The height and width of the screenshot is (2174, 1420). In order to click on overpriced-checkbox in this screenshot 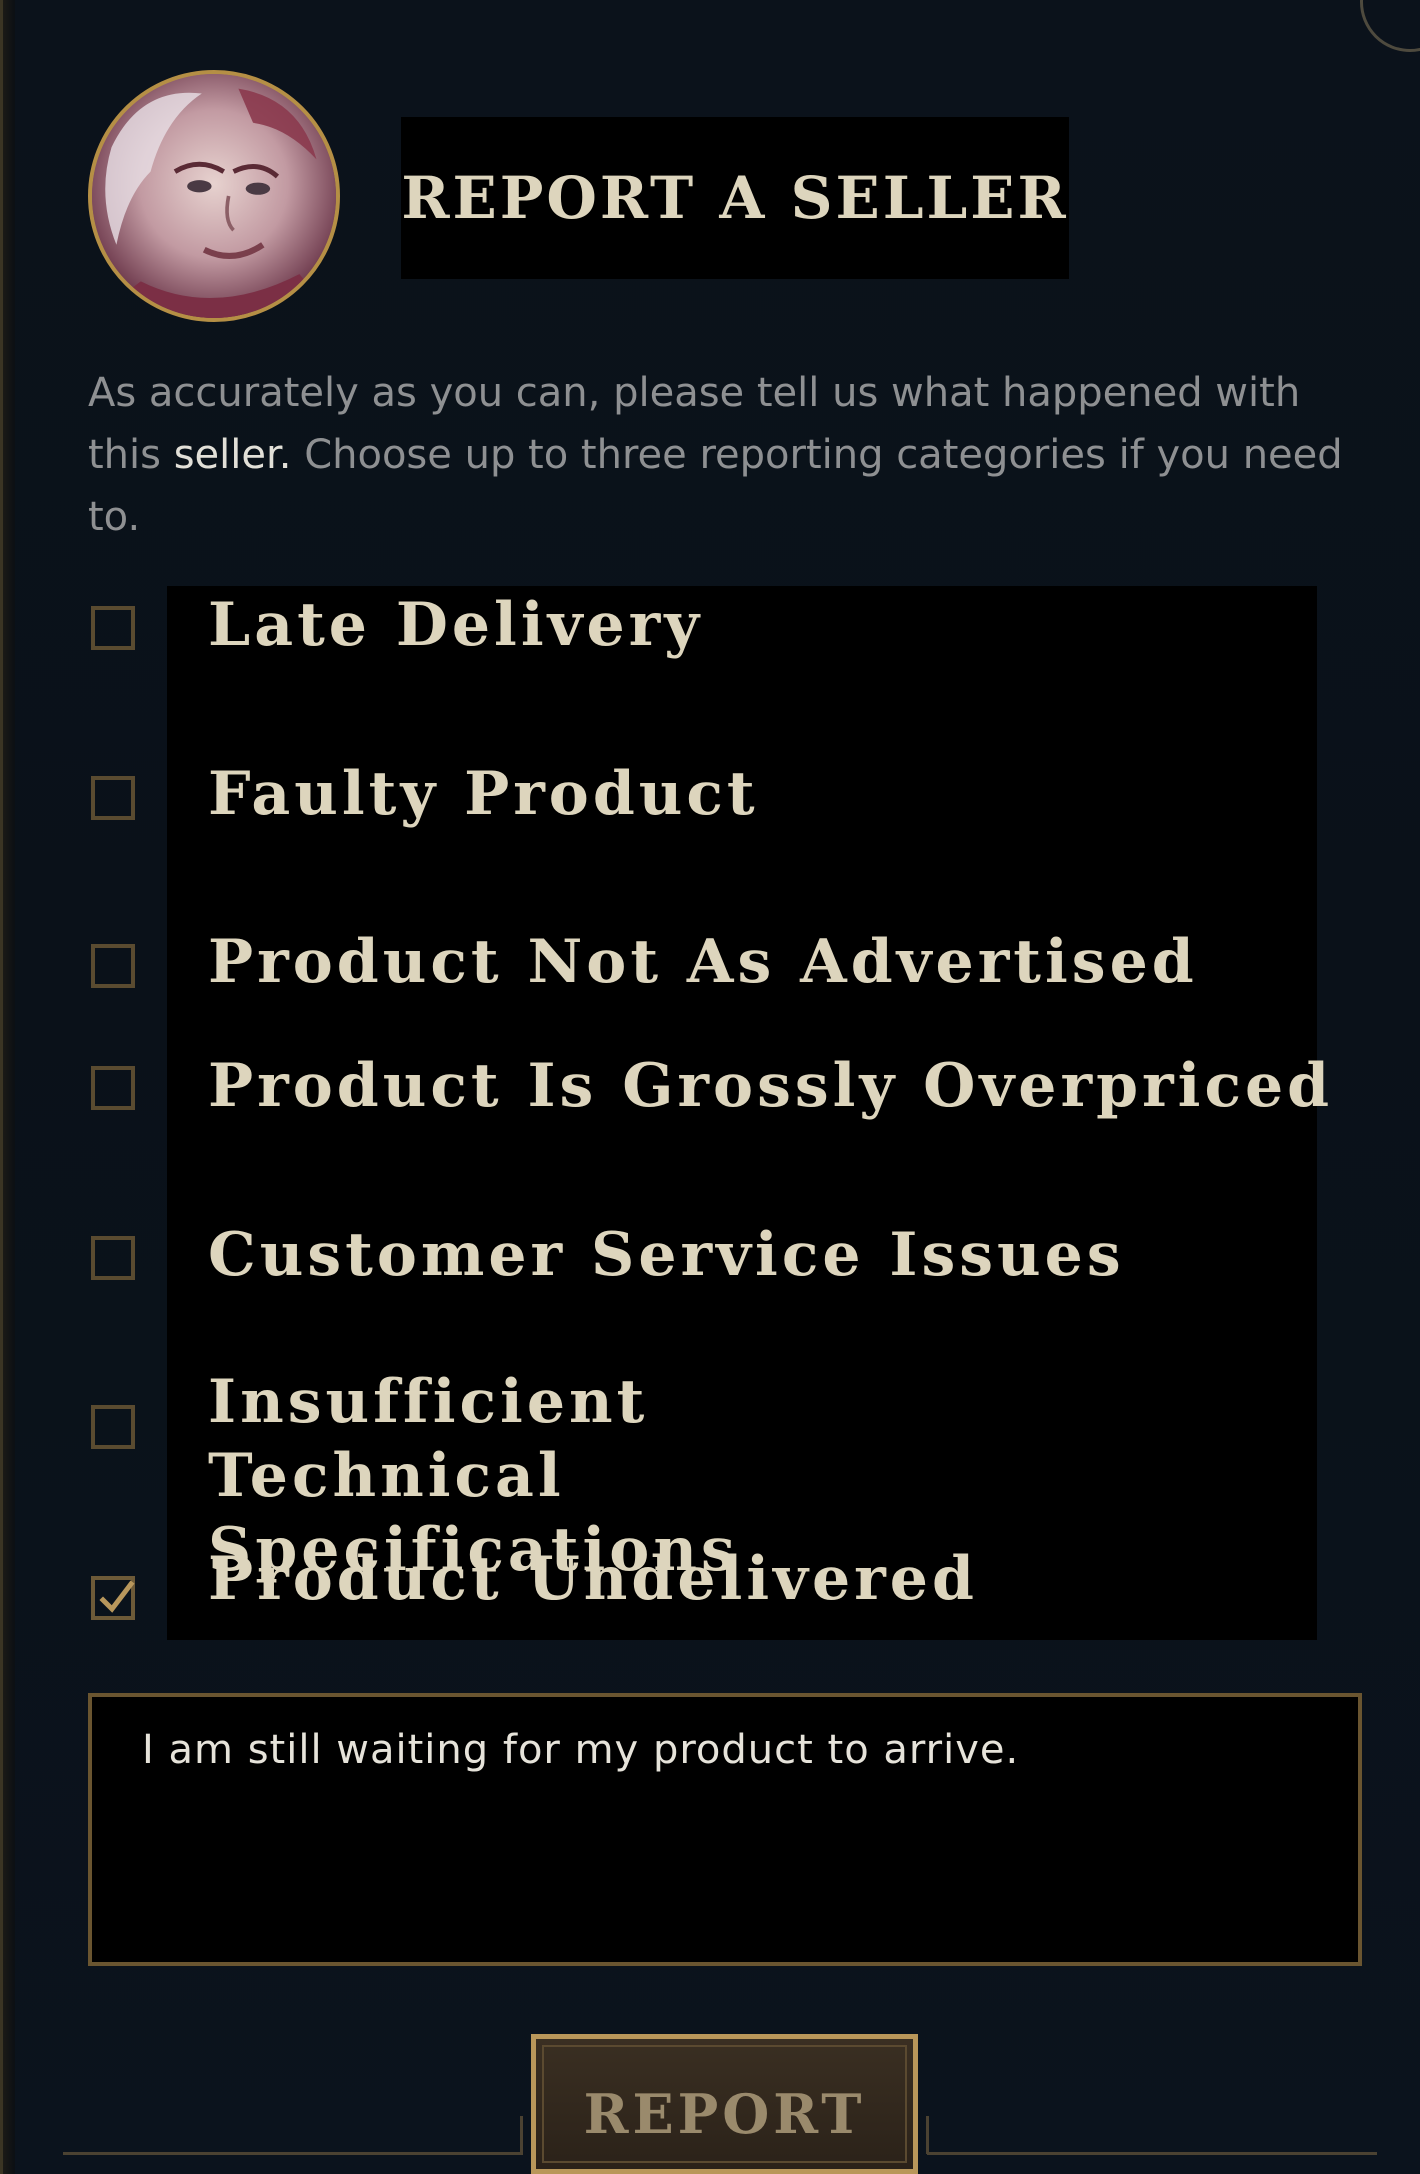, I will do `click(113, 1088)`.